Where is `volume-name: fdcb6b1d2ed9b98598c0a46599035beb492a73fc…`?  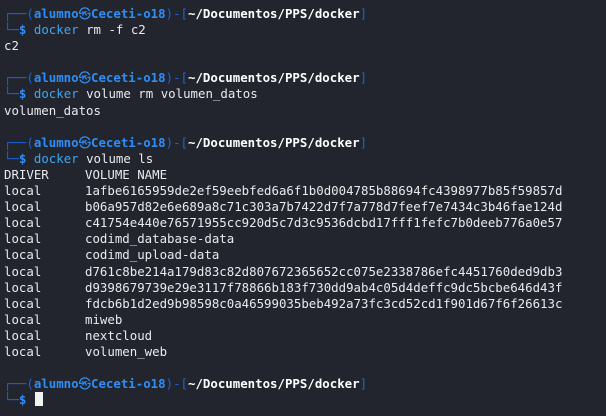
volume-name: fdcb6b1d2ed9b98598c0a46599035beb492a73fc… is located at coordinates (324, 303).